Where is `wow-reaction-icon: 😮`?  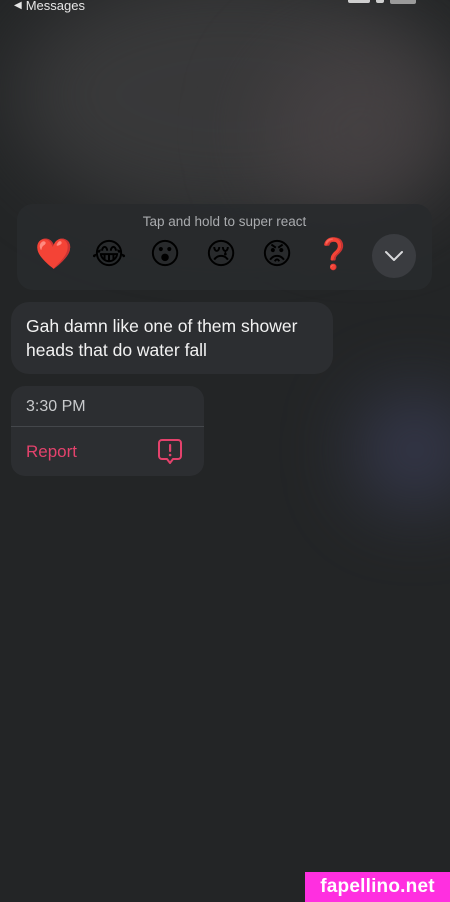
wow-reaction-icon: 😮 is located at coordinates (165, 255).